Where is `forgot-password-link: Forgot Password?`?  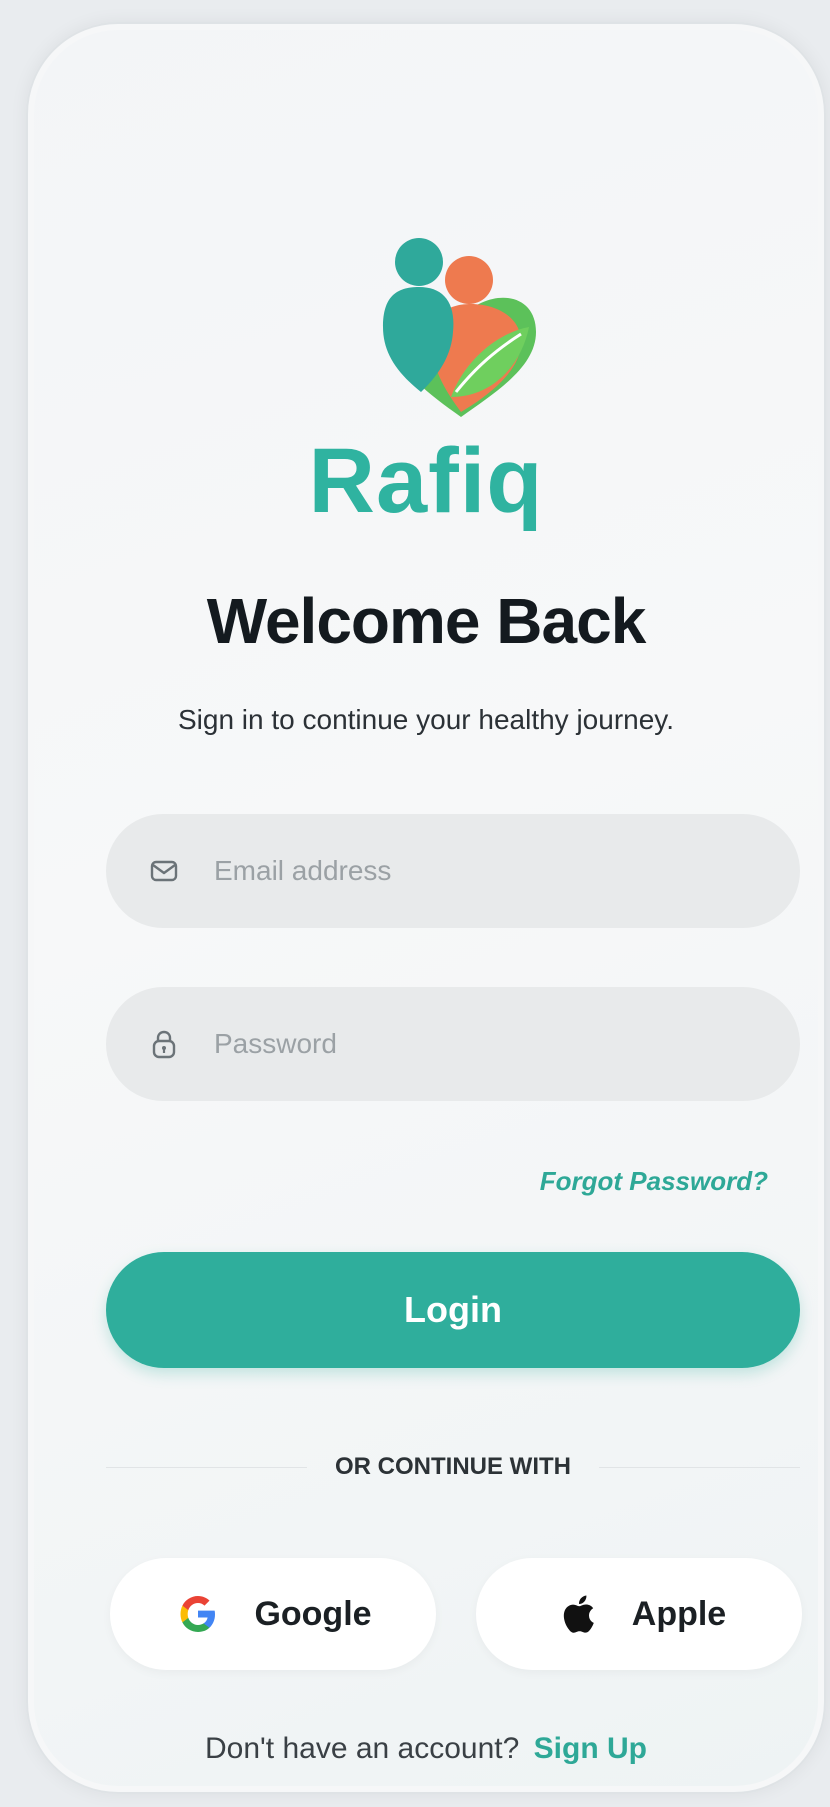
forgot-password-link: Forgot Password? is located at coordinates (654, 1181).